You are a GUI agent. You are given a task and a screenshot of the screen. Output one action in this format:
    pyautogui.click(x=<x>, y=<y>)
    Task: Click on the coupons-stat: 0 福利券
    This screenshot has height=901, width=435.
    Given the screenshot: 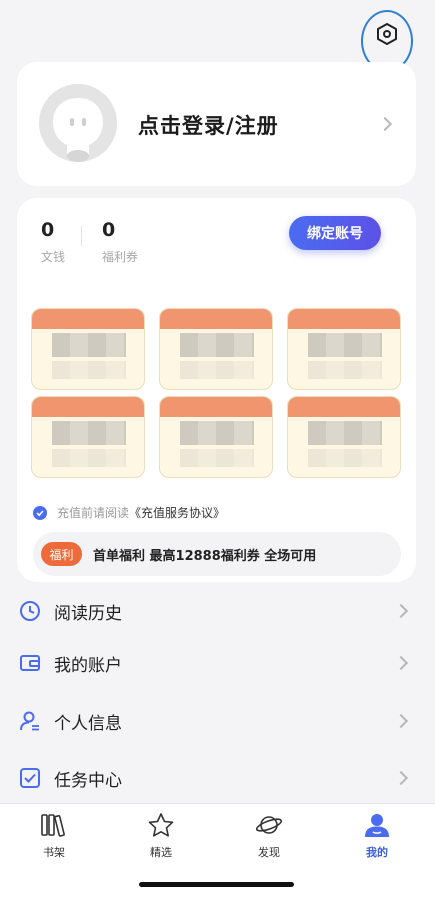 What is the action you would take?
    pyautogui.click(x=120, y=241)
    